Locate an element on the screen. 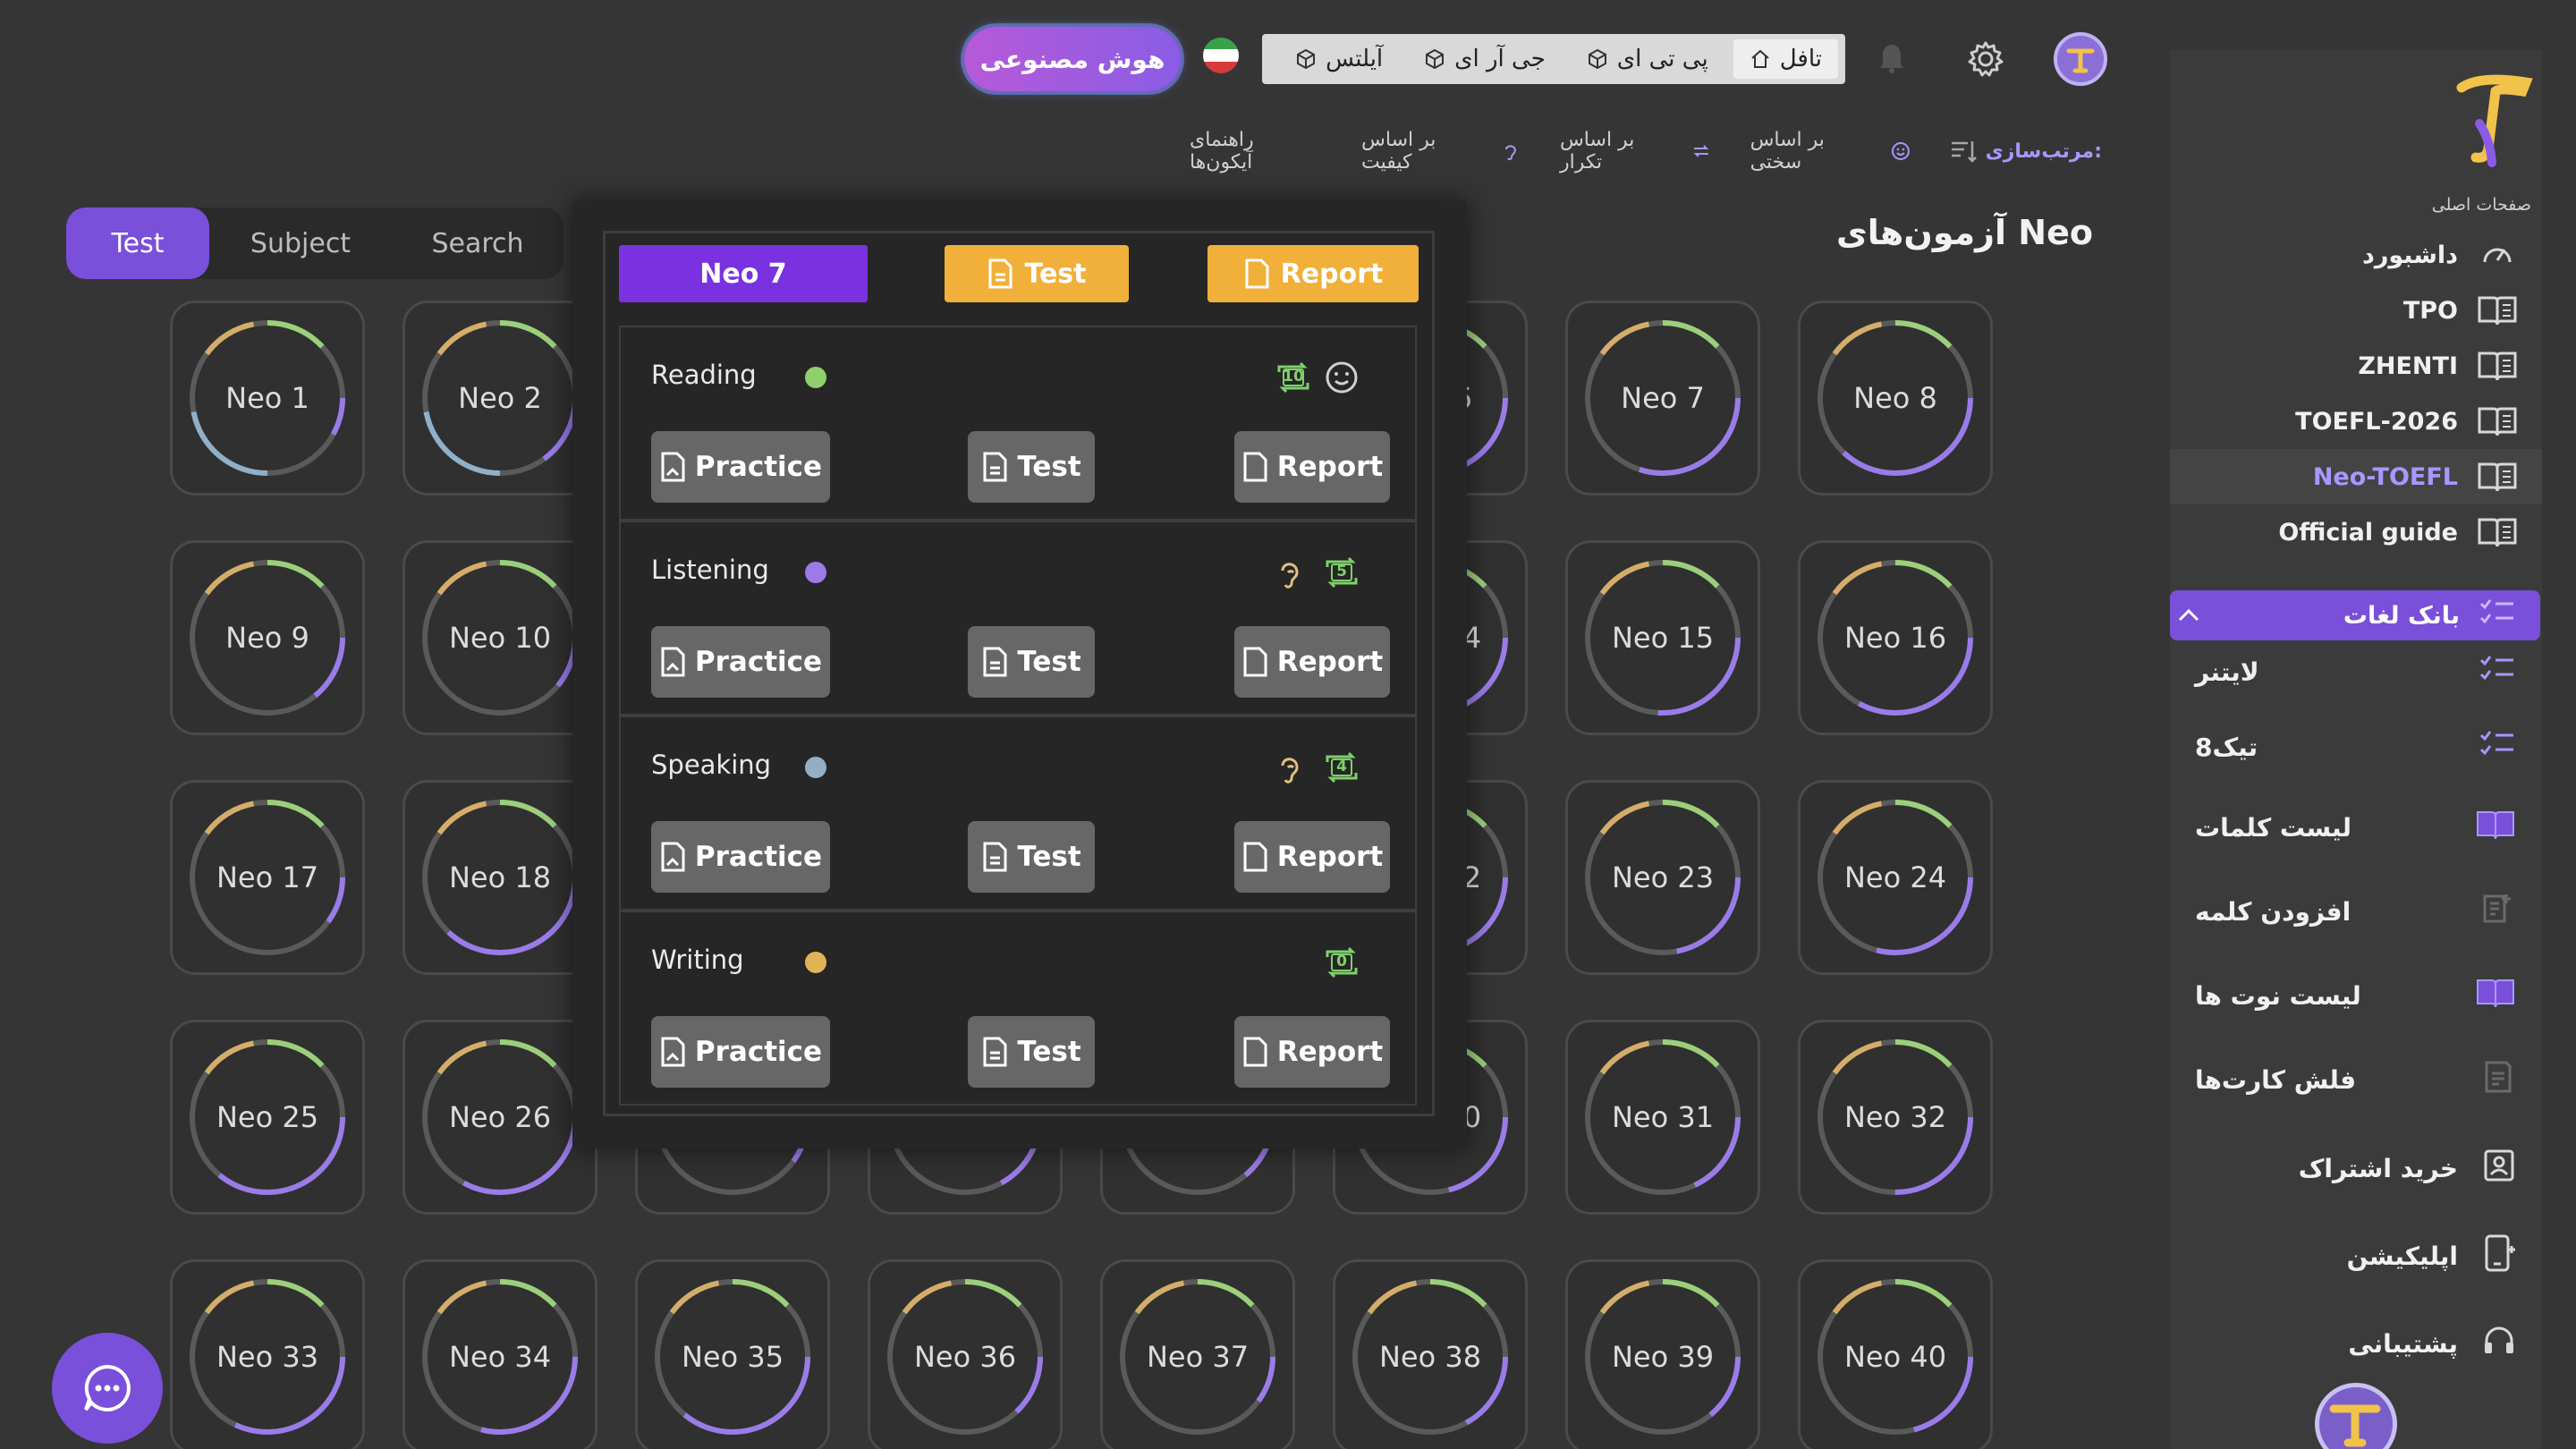  test-card-label: Neo 40 is located at coordinates (1895, 1357).